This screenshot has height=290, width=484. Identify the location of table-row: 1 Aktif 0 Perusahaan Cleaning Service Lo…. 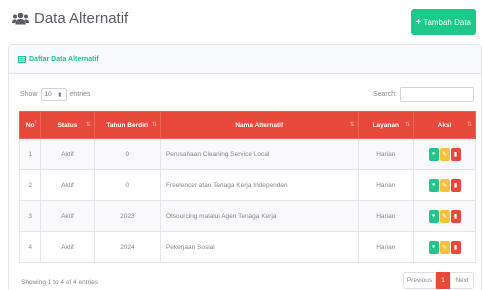
(247, 154).